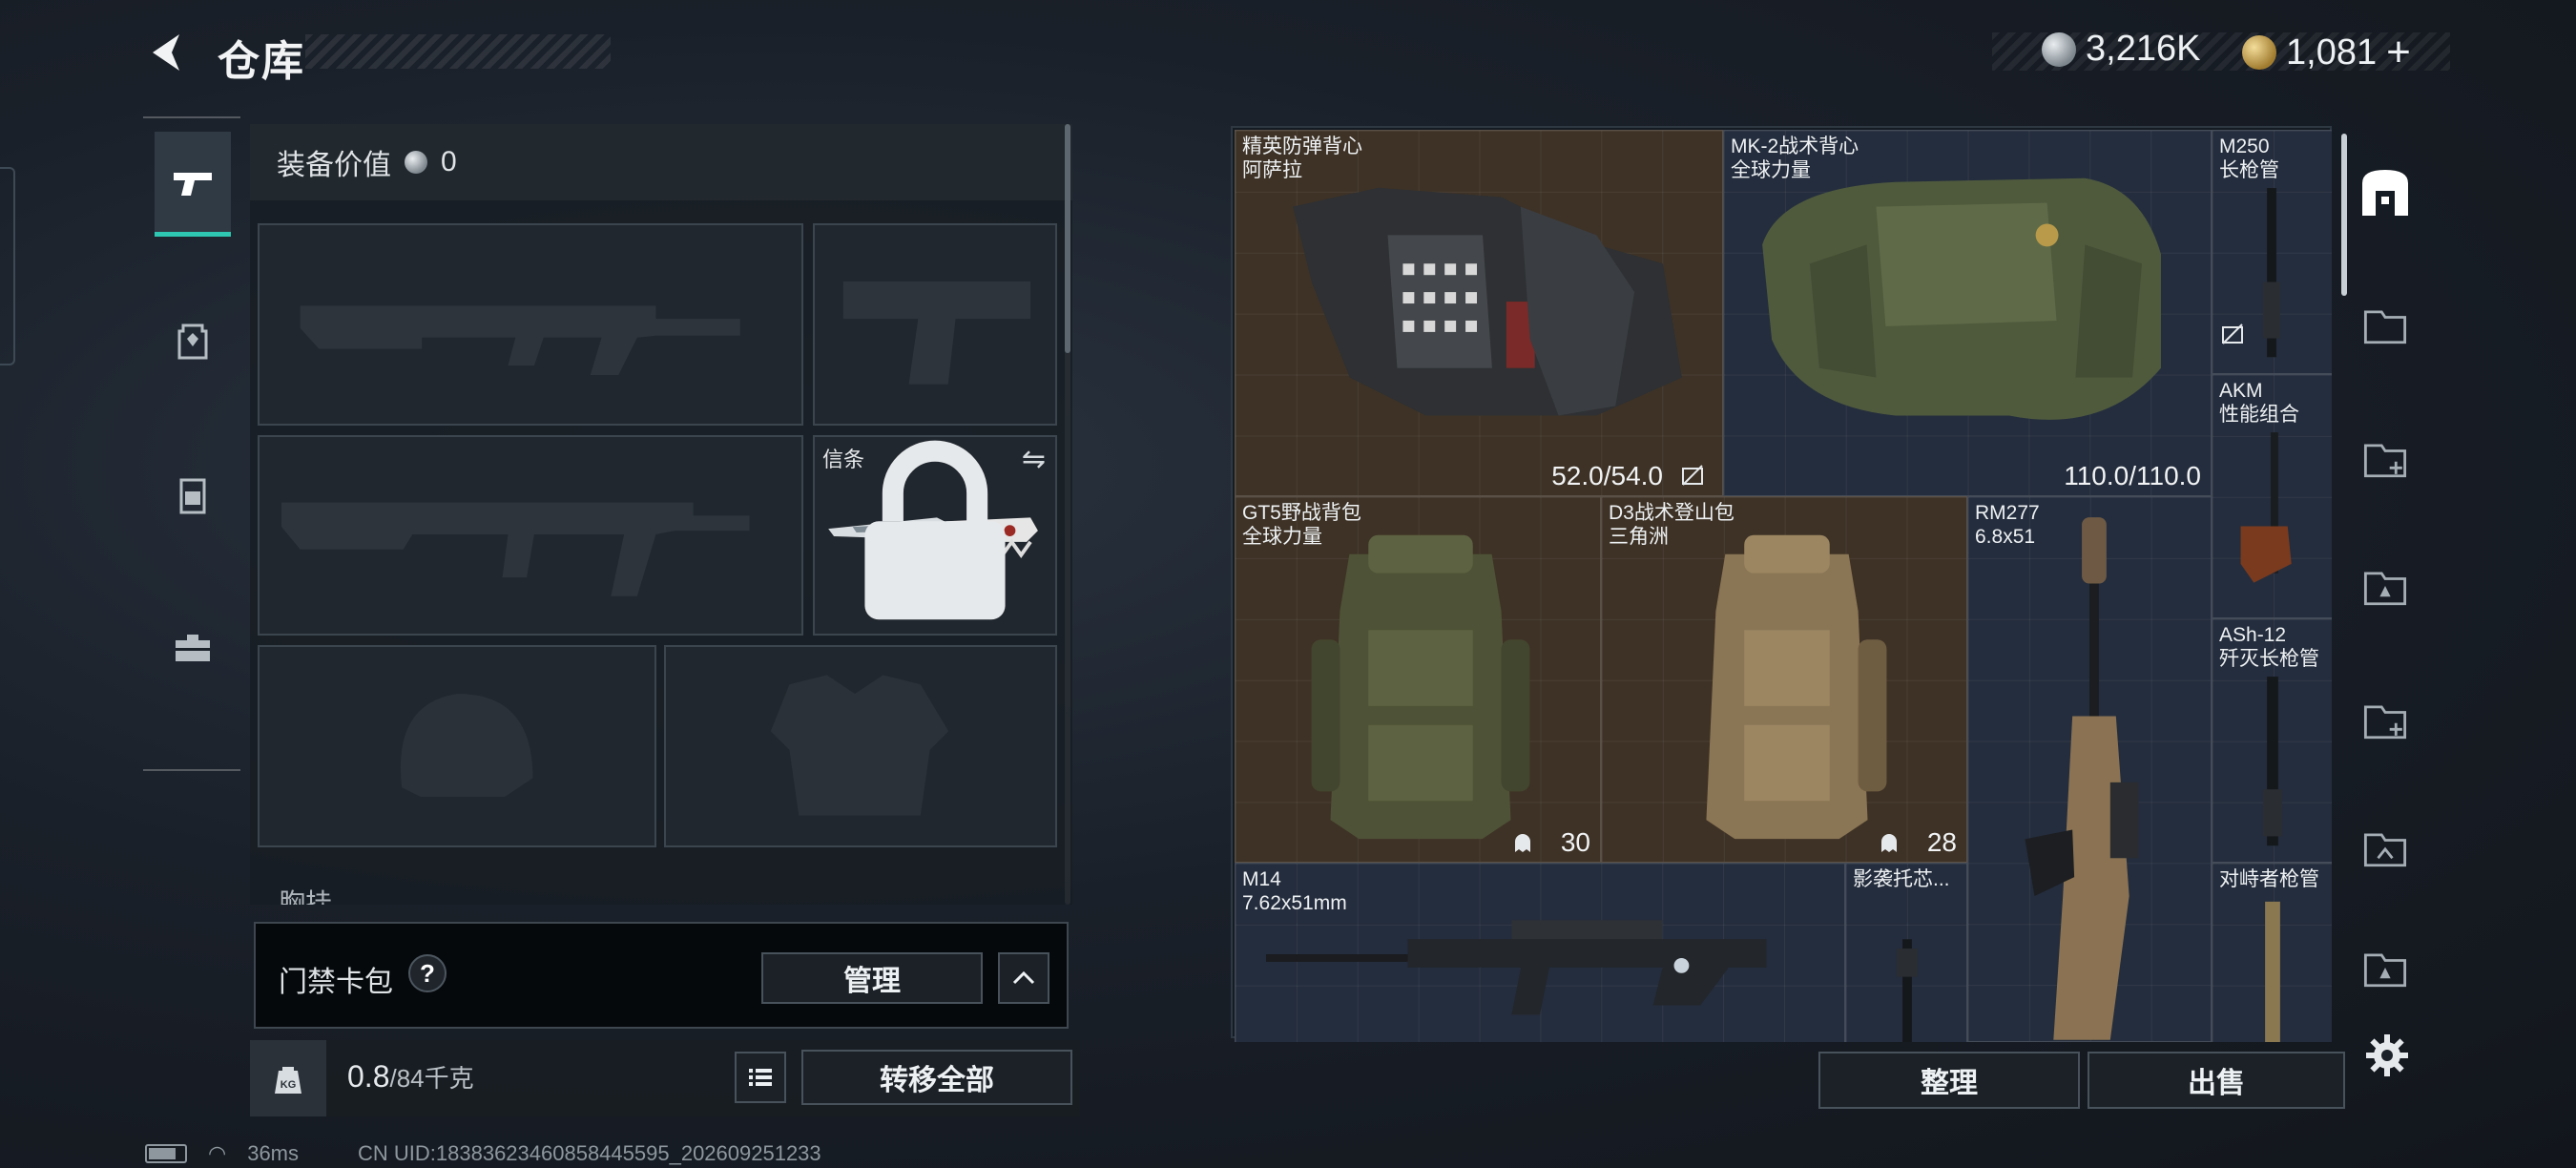  I want to click on back-arrow-icon, so click(166, 52).